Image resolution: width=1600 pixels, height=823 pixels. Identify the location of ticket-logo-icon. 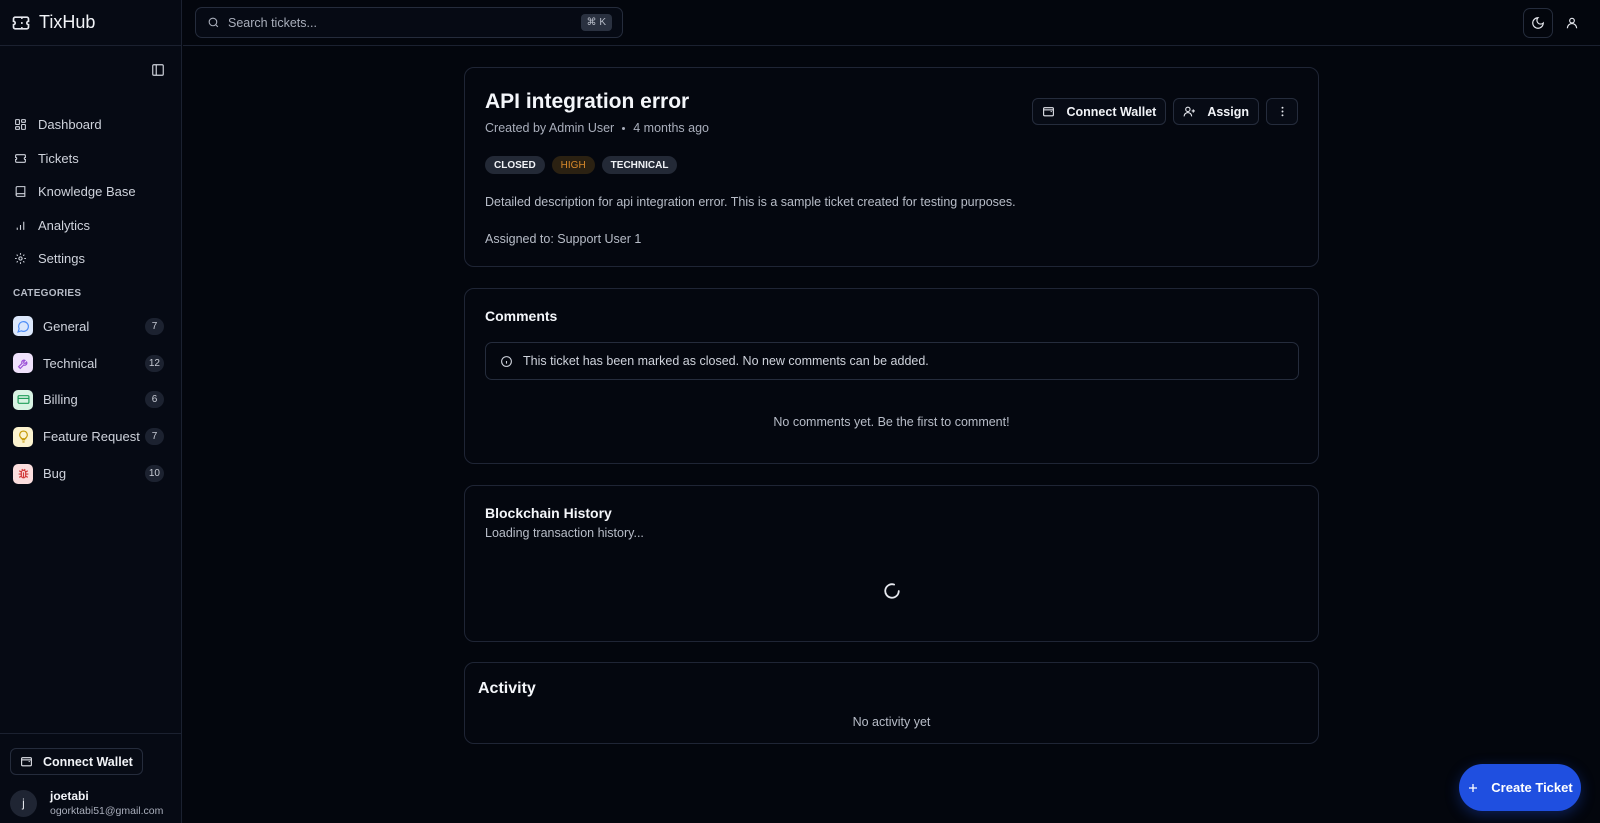
(21, 22).